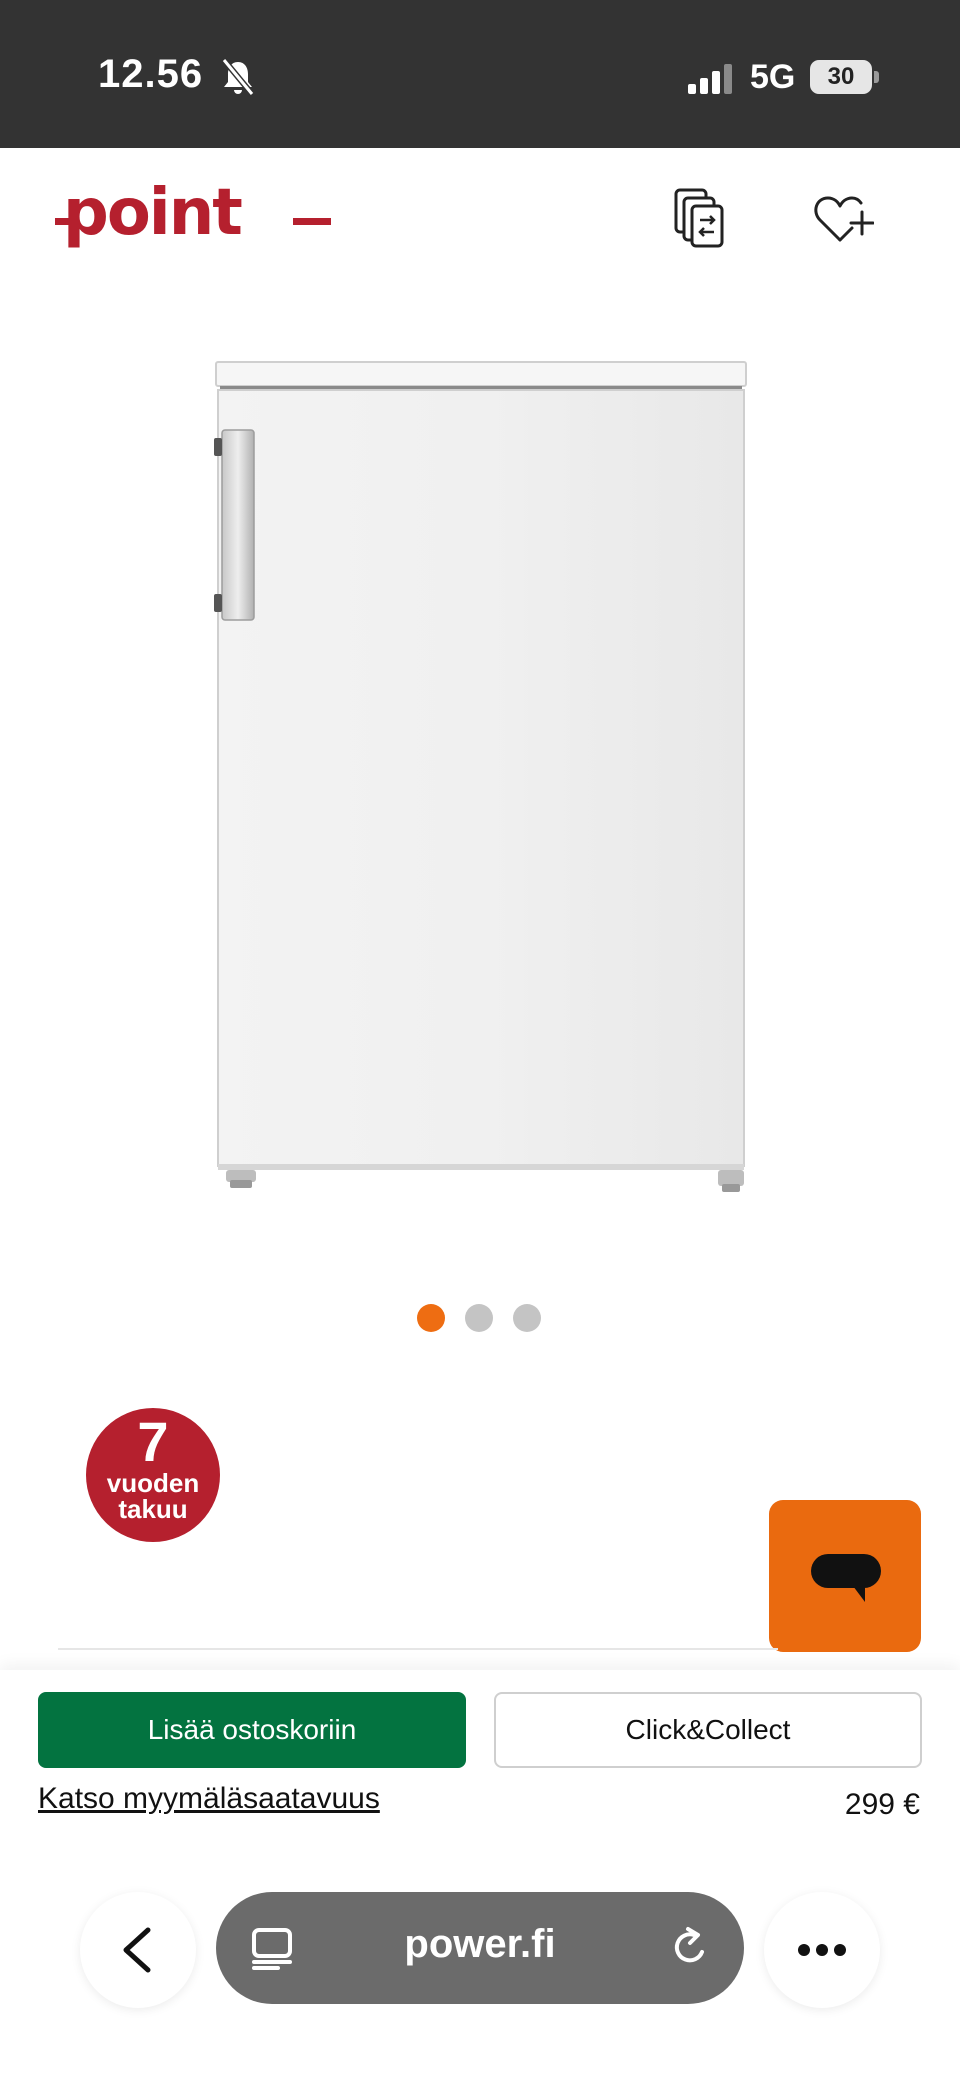 The height and width of the screenshot is (2087, 960). I want to click on warranty-line-1: vuoden, so click(153, 1483).